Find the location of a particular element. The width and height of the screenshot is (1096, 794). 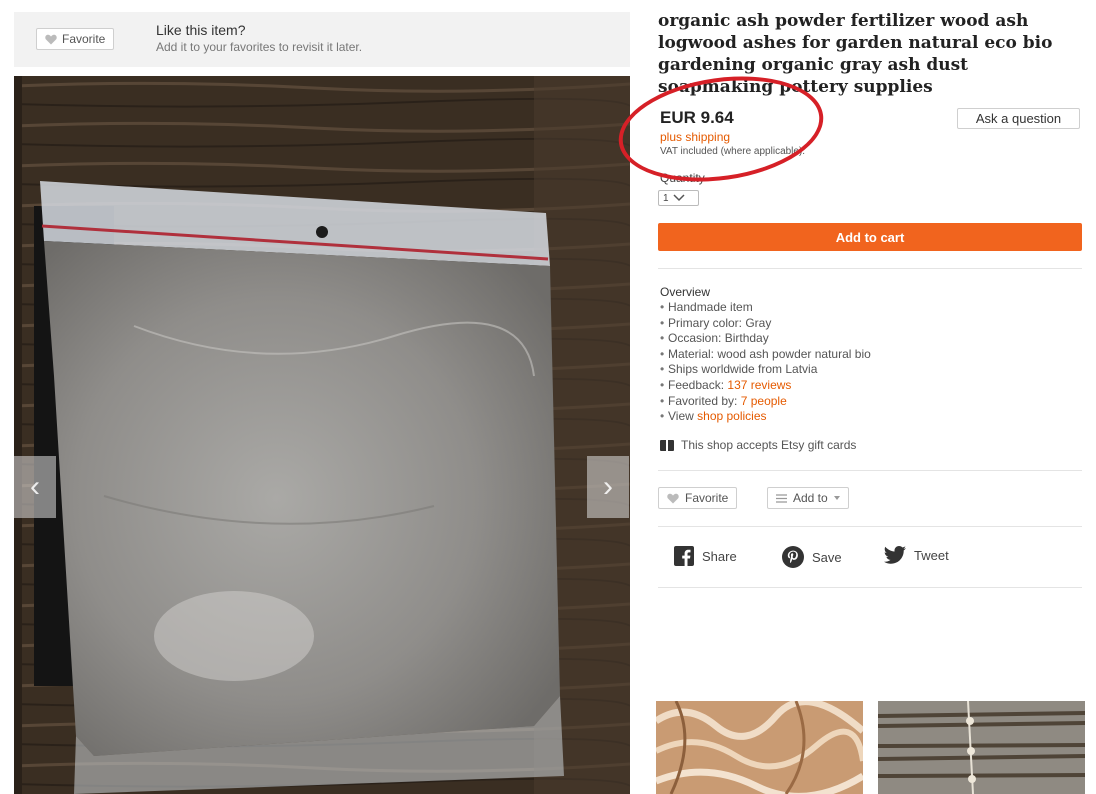

banner-favorite-label: Favorite is located at coordinates (84, 39).